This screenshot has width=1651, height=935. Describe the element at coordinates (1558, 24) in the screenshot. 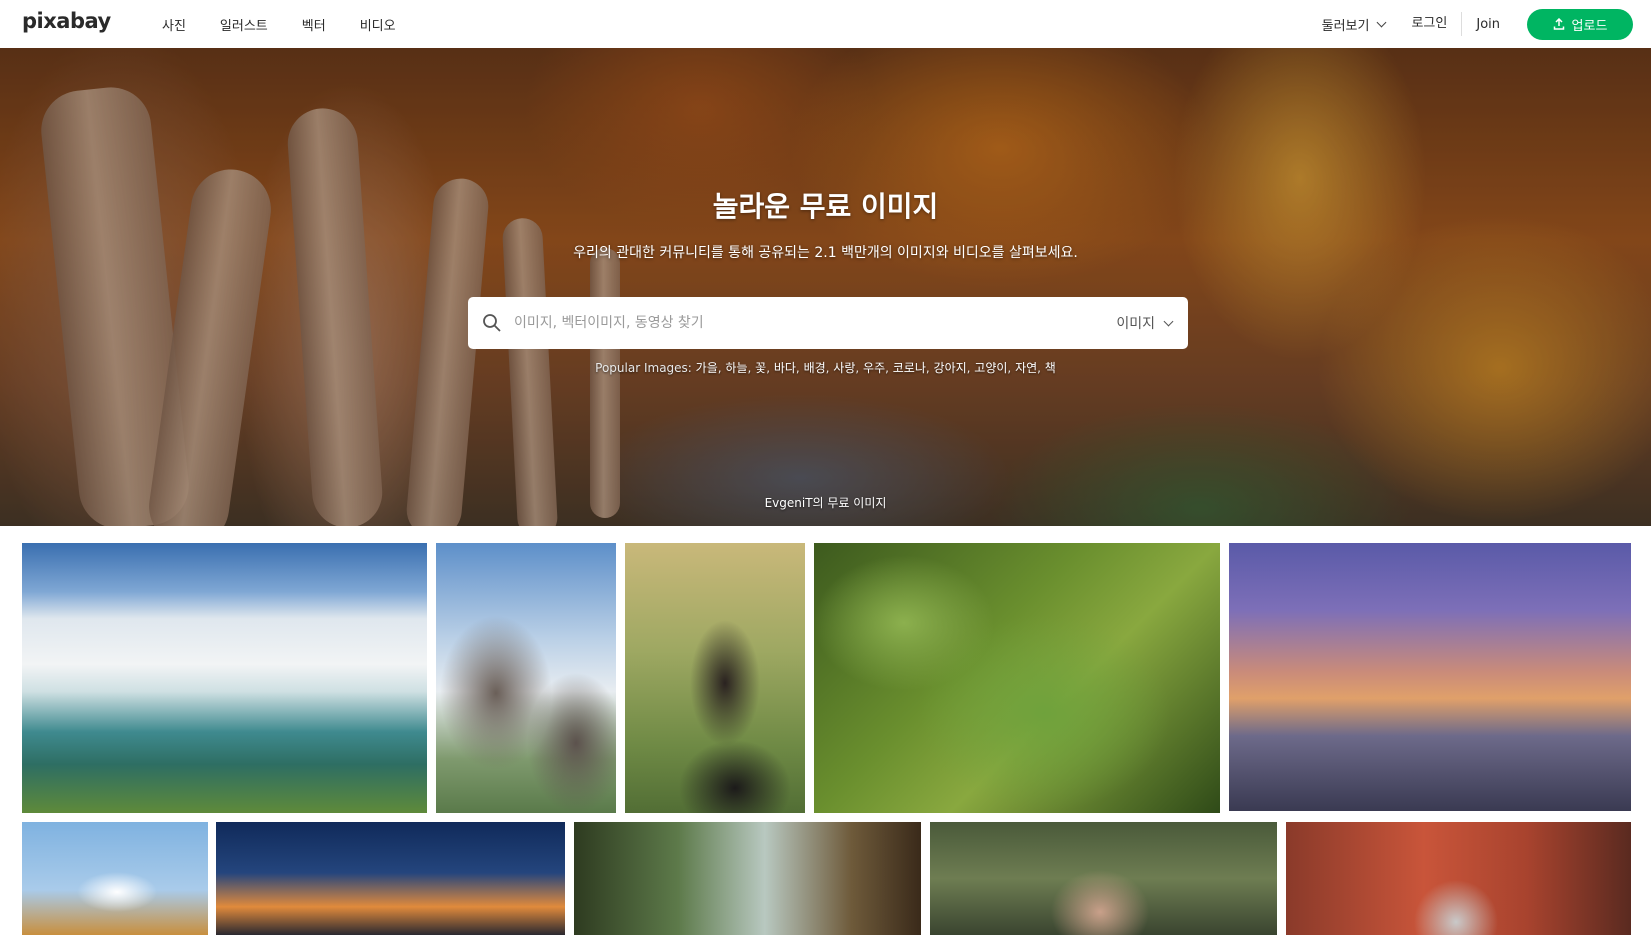

I see `upload-icon` at that location.